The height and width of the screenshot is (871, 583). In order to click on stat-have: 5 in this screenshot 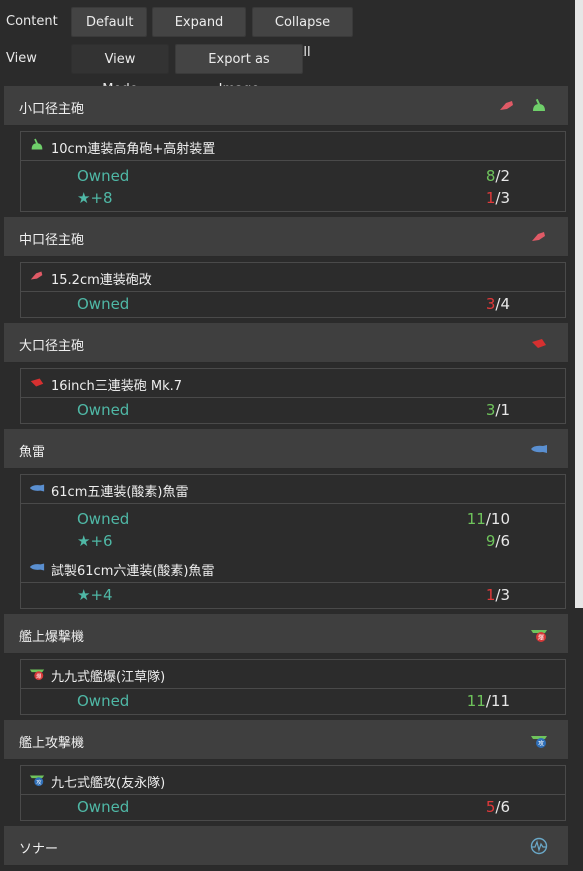, I will do `click(490, 807)`.